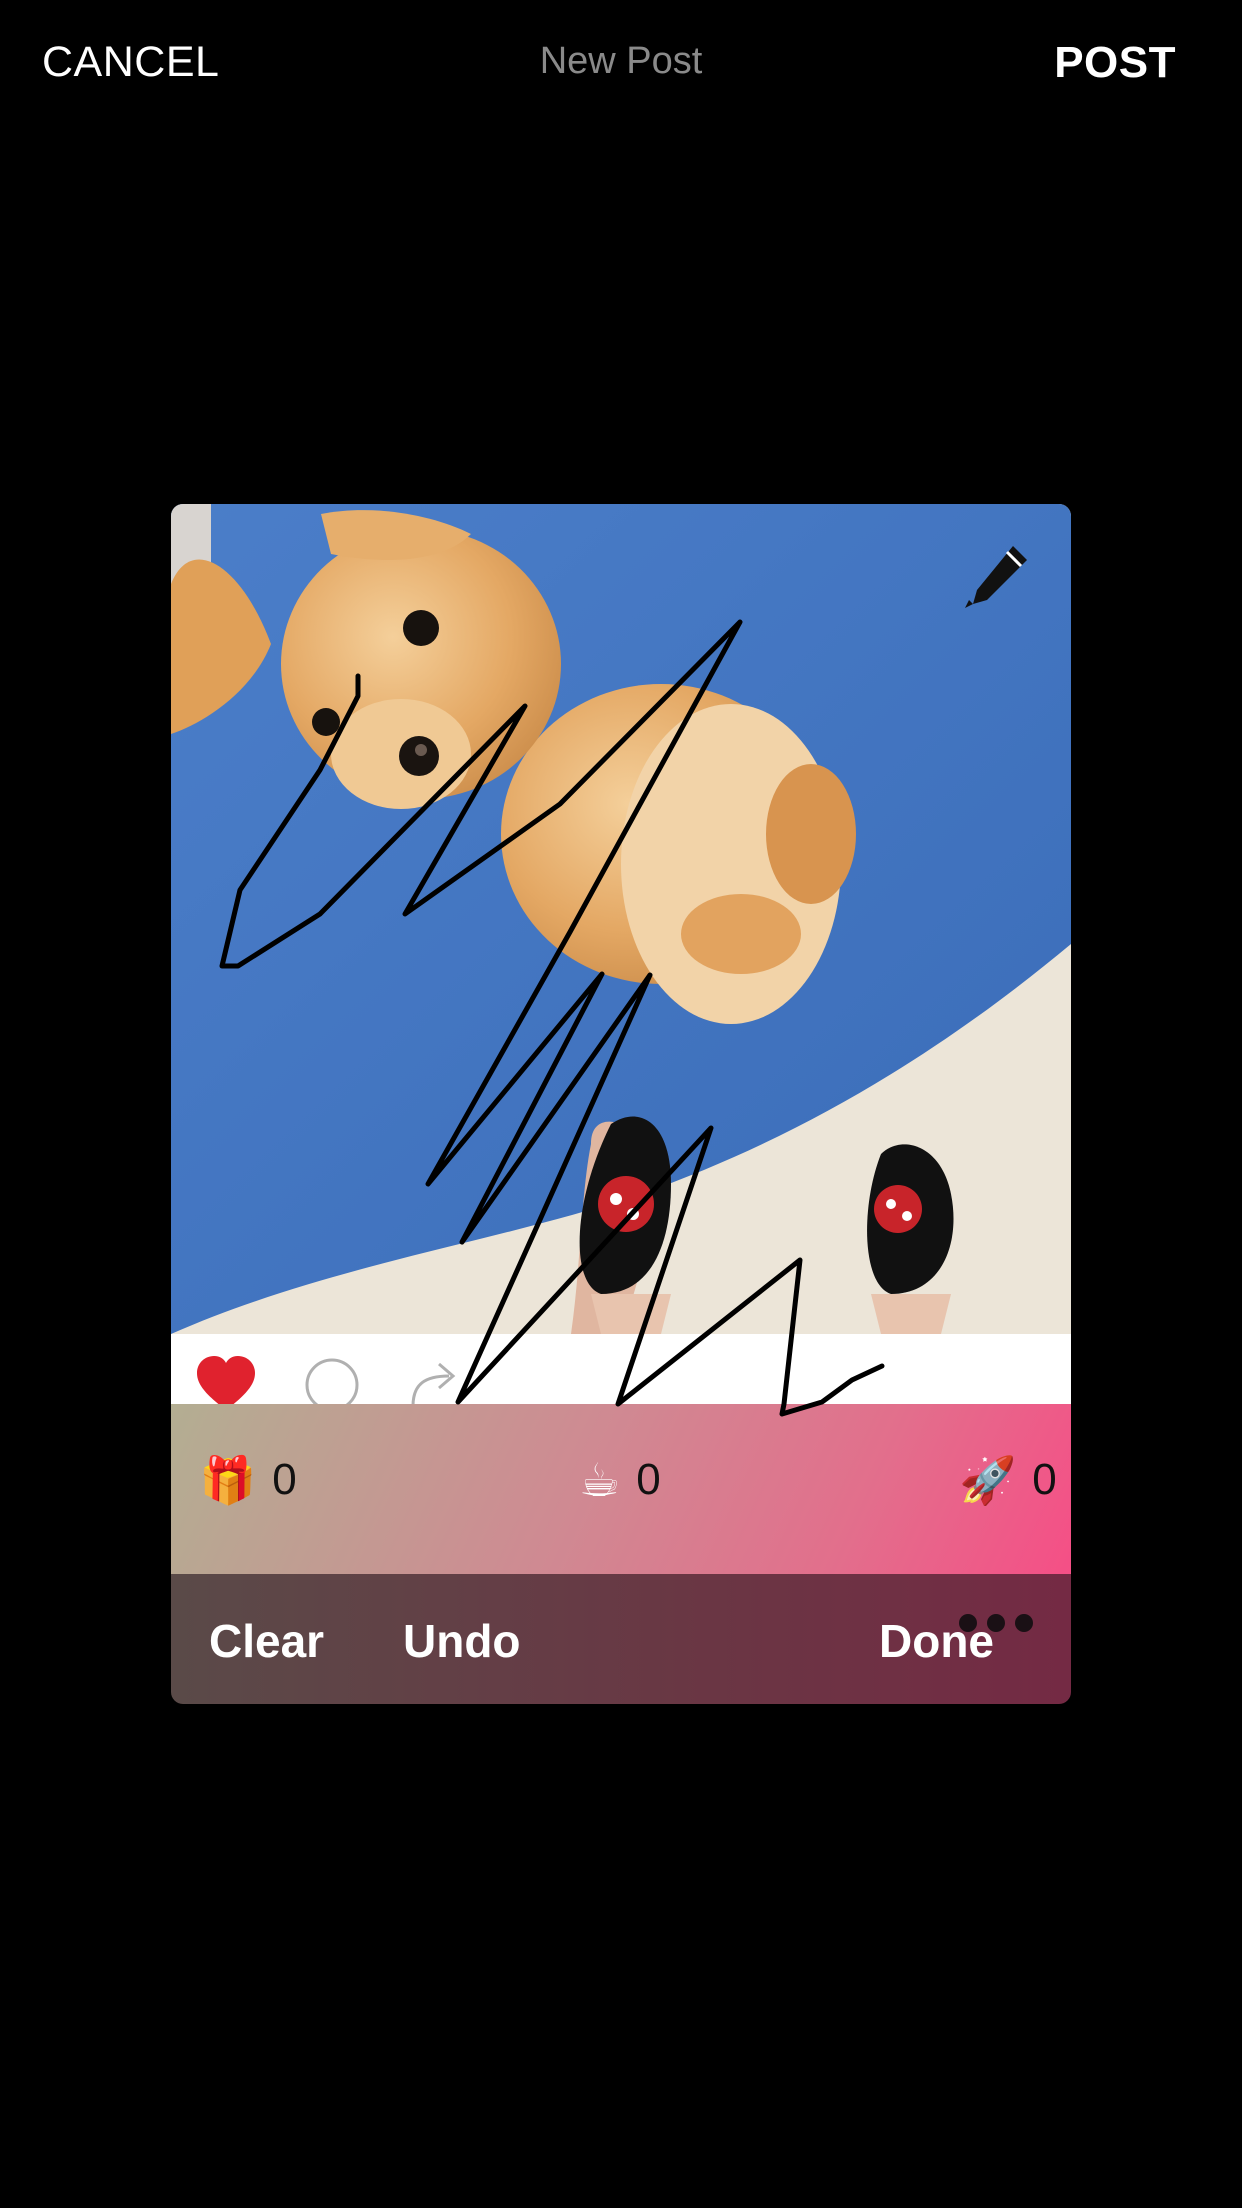 The height and width of the screenshot is (2208, 1242). What do you see at coordinates (434, 1381) in the screenshot?
I see `share-icon` at bounding box center [434, 1381].